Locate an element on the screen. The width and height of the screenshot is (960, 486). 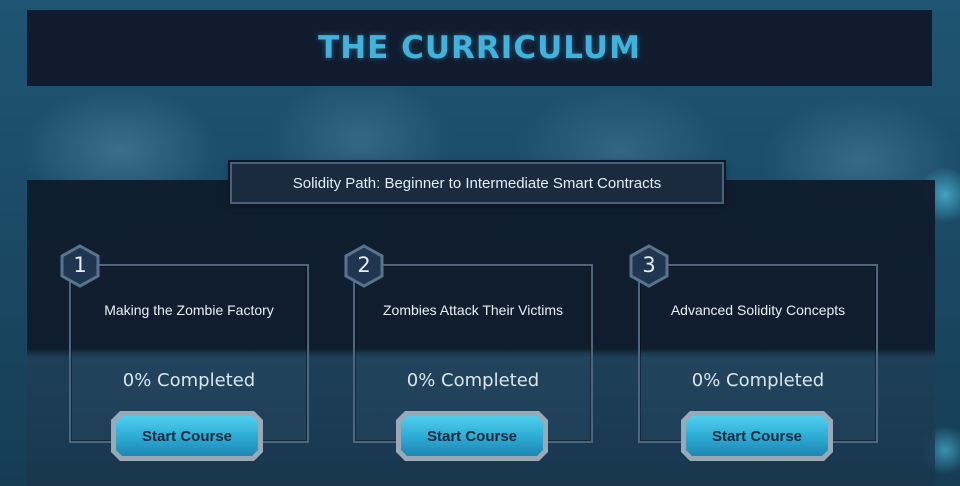
start-course-button-2: Start Course is located at coordinates (472, 436).